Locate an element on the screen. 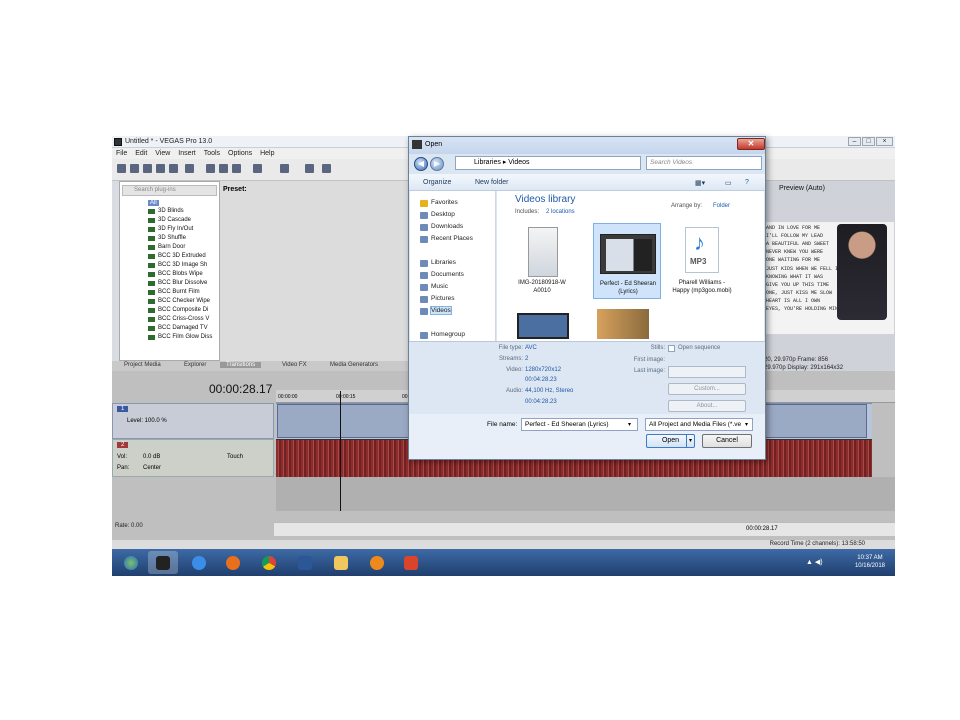  save-icon is located at coordinates (147, 168).